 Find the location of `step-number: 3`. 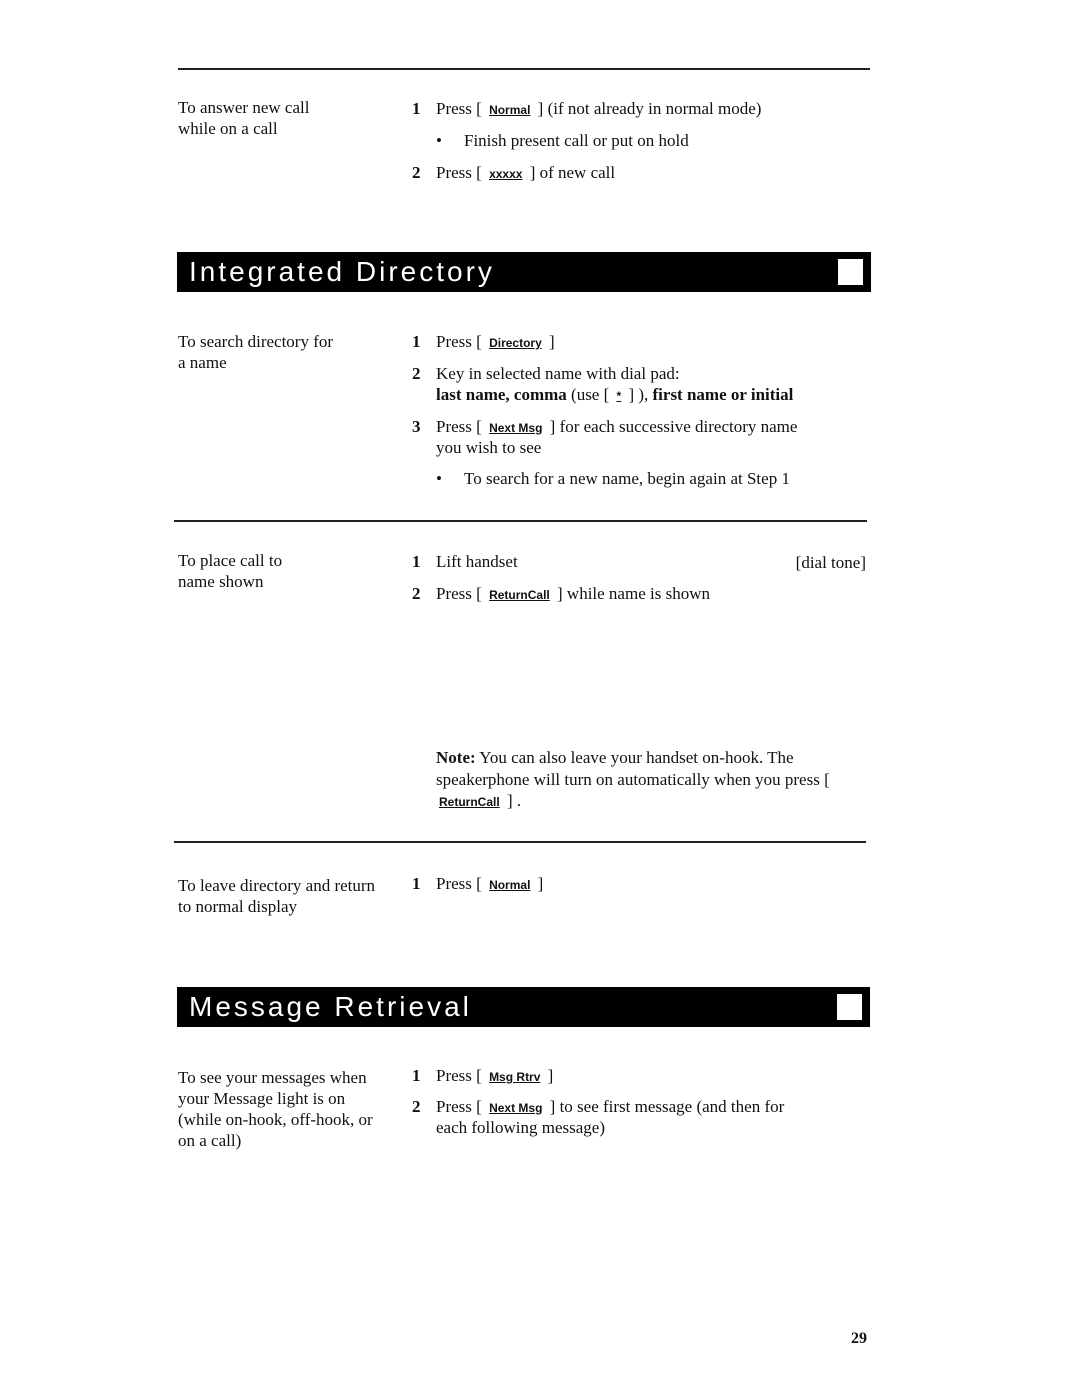

step-number: 3 is located at coordinates (416, 426).